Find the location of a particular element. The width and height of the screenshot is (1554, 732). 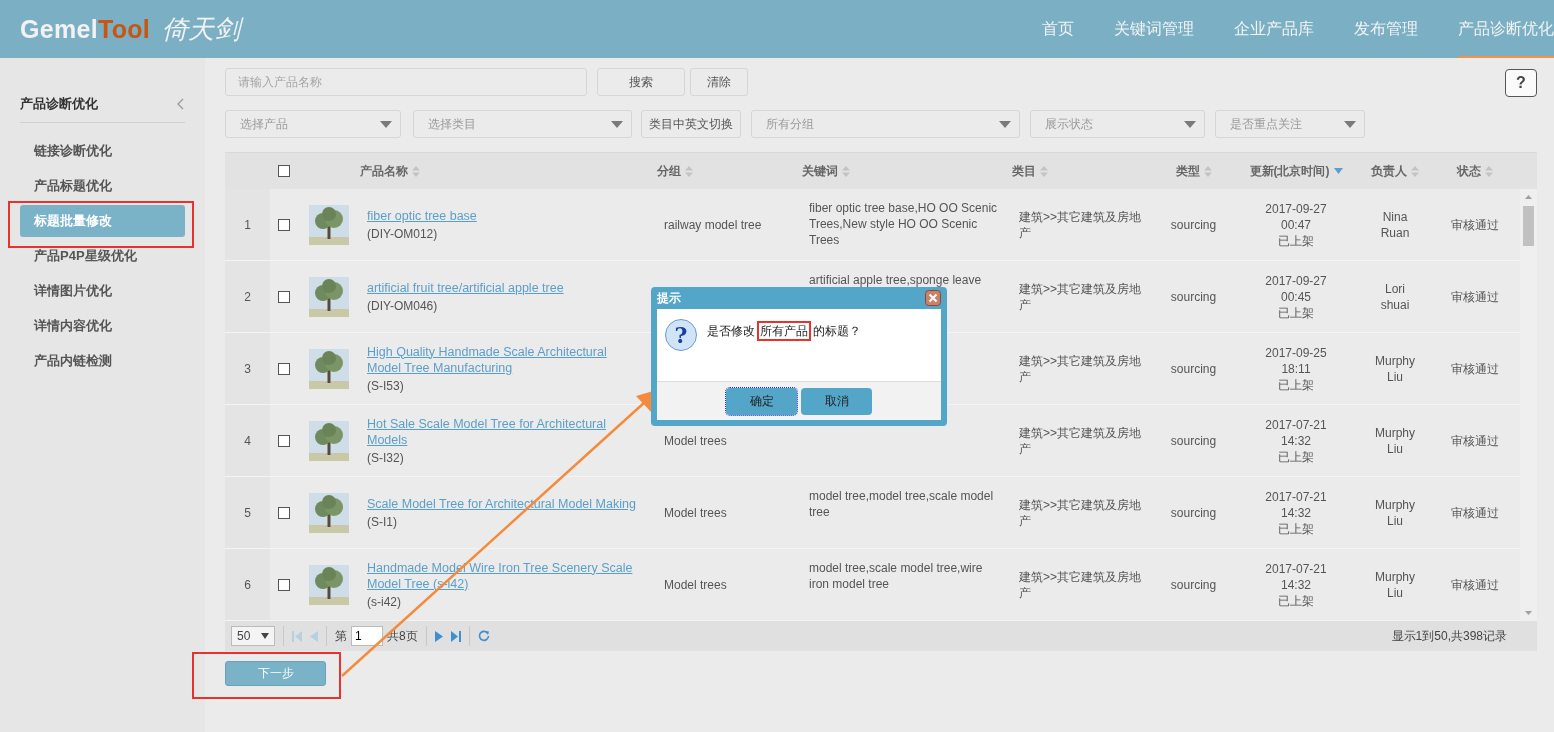

sidebar-item: 标题批量修改 is located at coordinates (102, 221).